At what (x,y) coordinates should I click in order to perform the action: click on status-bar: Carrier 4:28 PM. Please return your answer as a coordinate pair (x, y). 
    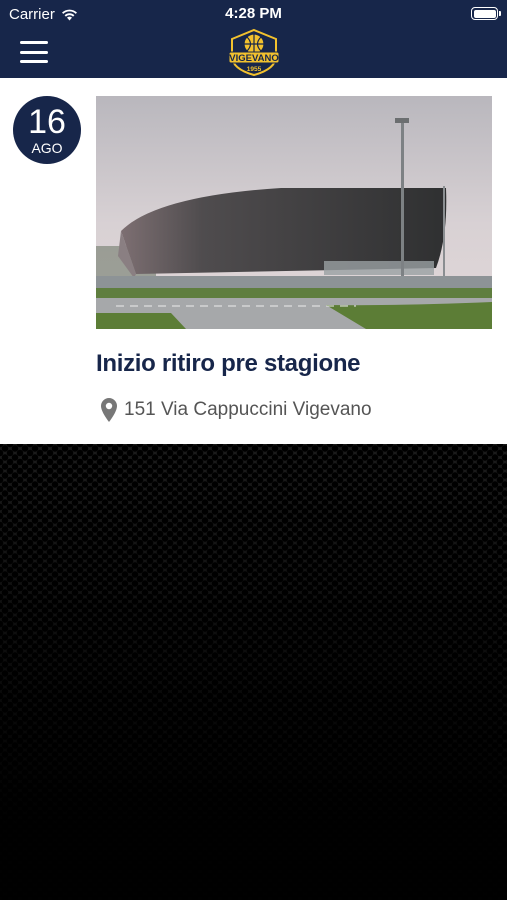
    Looking at the image, I should click on (253, 14).